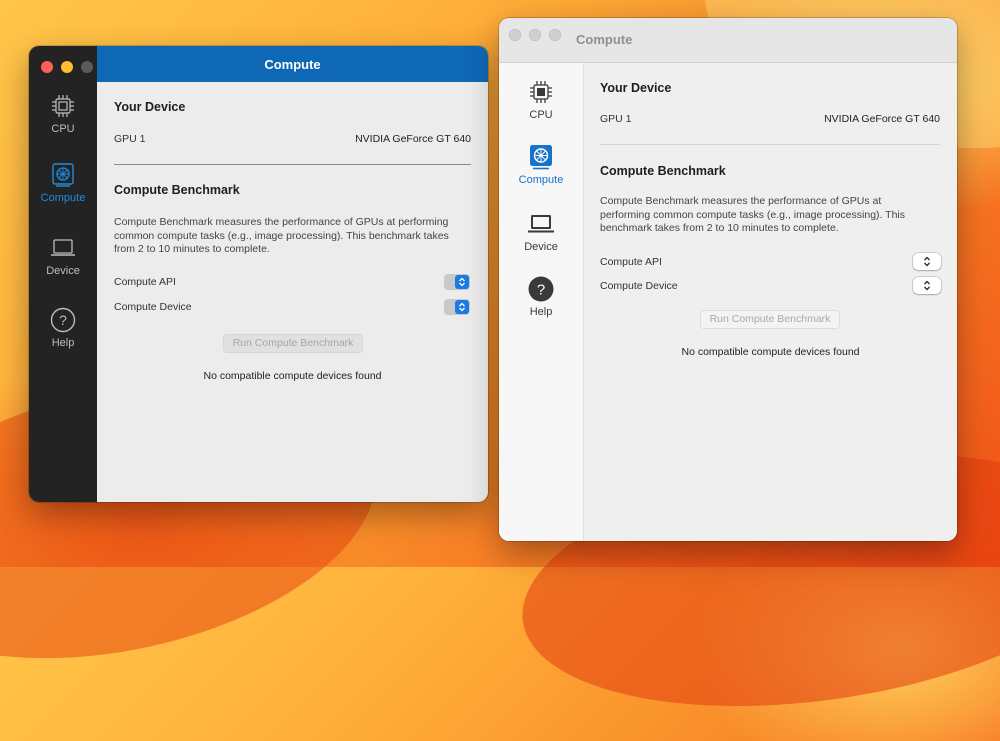 The width and height of the screenshot is (1000, 741). Describe the element at coordinates (728, 40) in the screenshot. I see `titlebar: Compute` at that location.